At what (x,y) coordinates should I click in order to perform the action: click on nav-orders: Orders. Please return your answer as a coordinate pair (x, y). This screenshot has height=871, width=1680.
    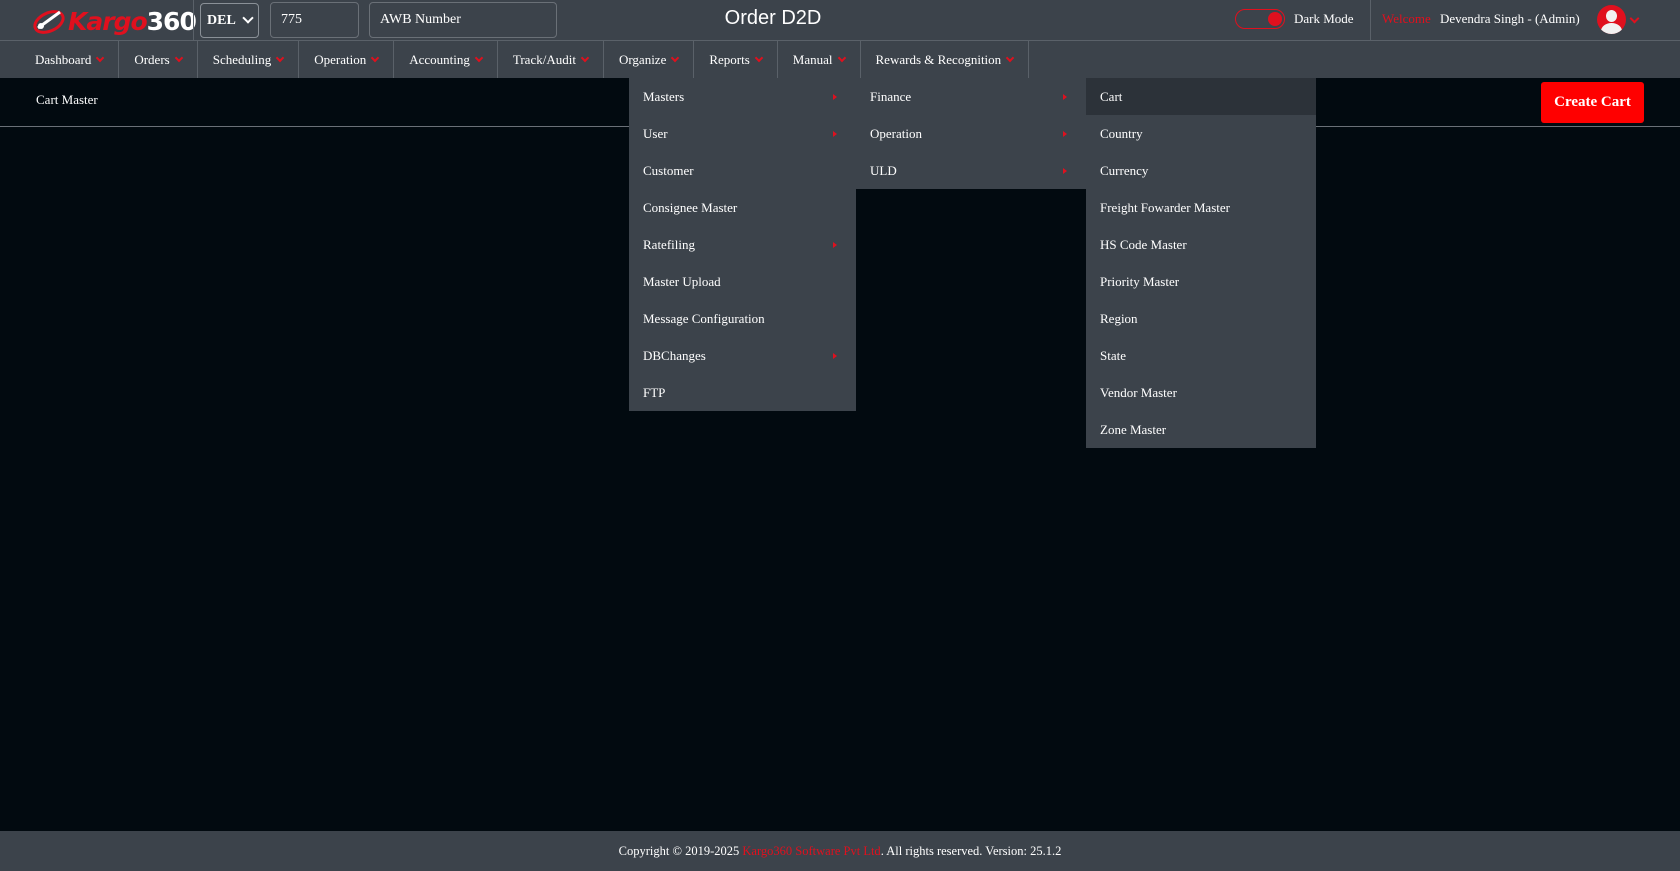
    Looking at the image, I should click on (158, 59).